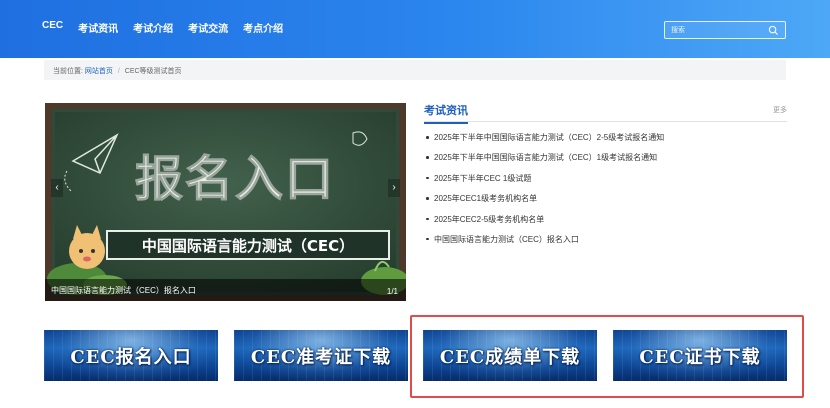  What do you see at coordinates (235, 179) in the screenshot?
I see `chalk-heading-text: 报名入口` at bounding box center [235, 179].